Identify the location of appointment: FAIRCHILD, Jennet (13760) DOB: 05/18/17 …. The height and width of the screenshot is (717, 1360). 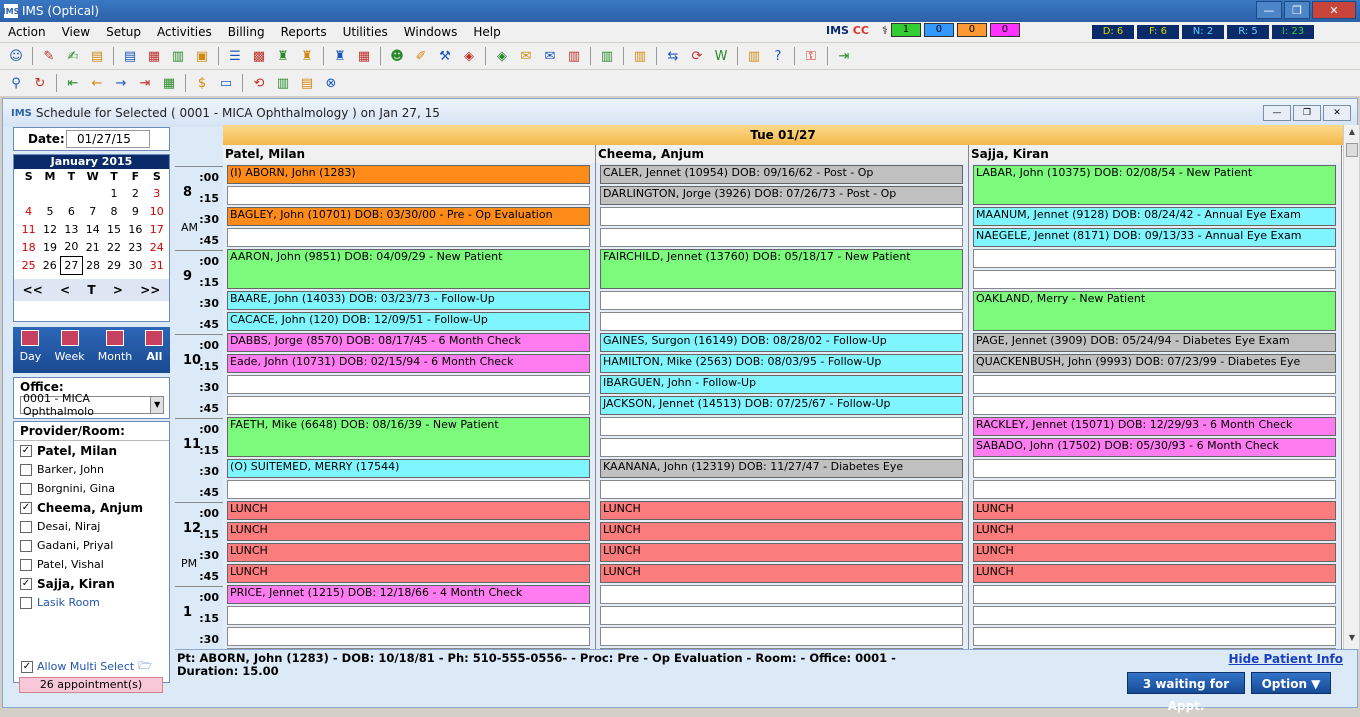
(781, 269).